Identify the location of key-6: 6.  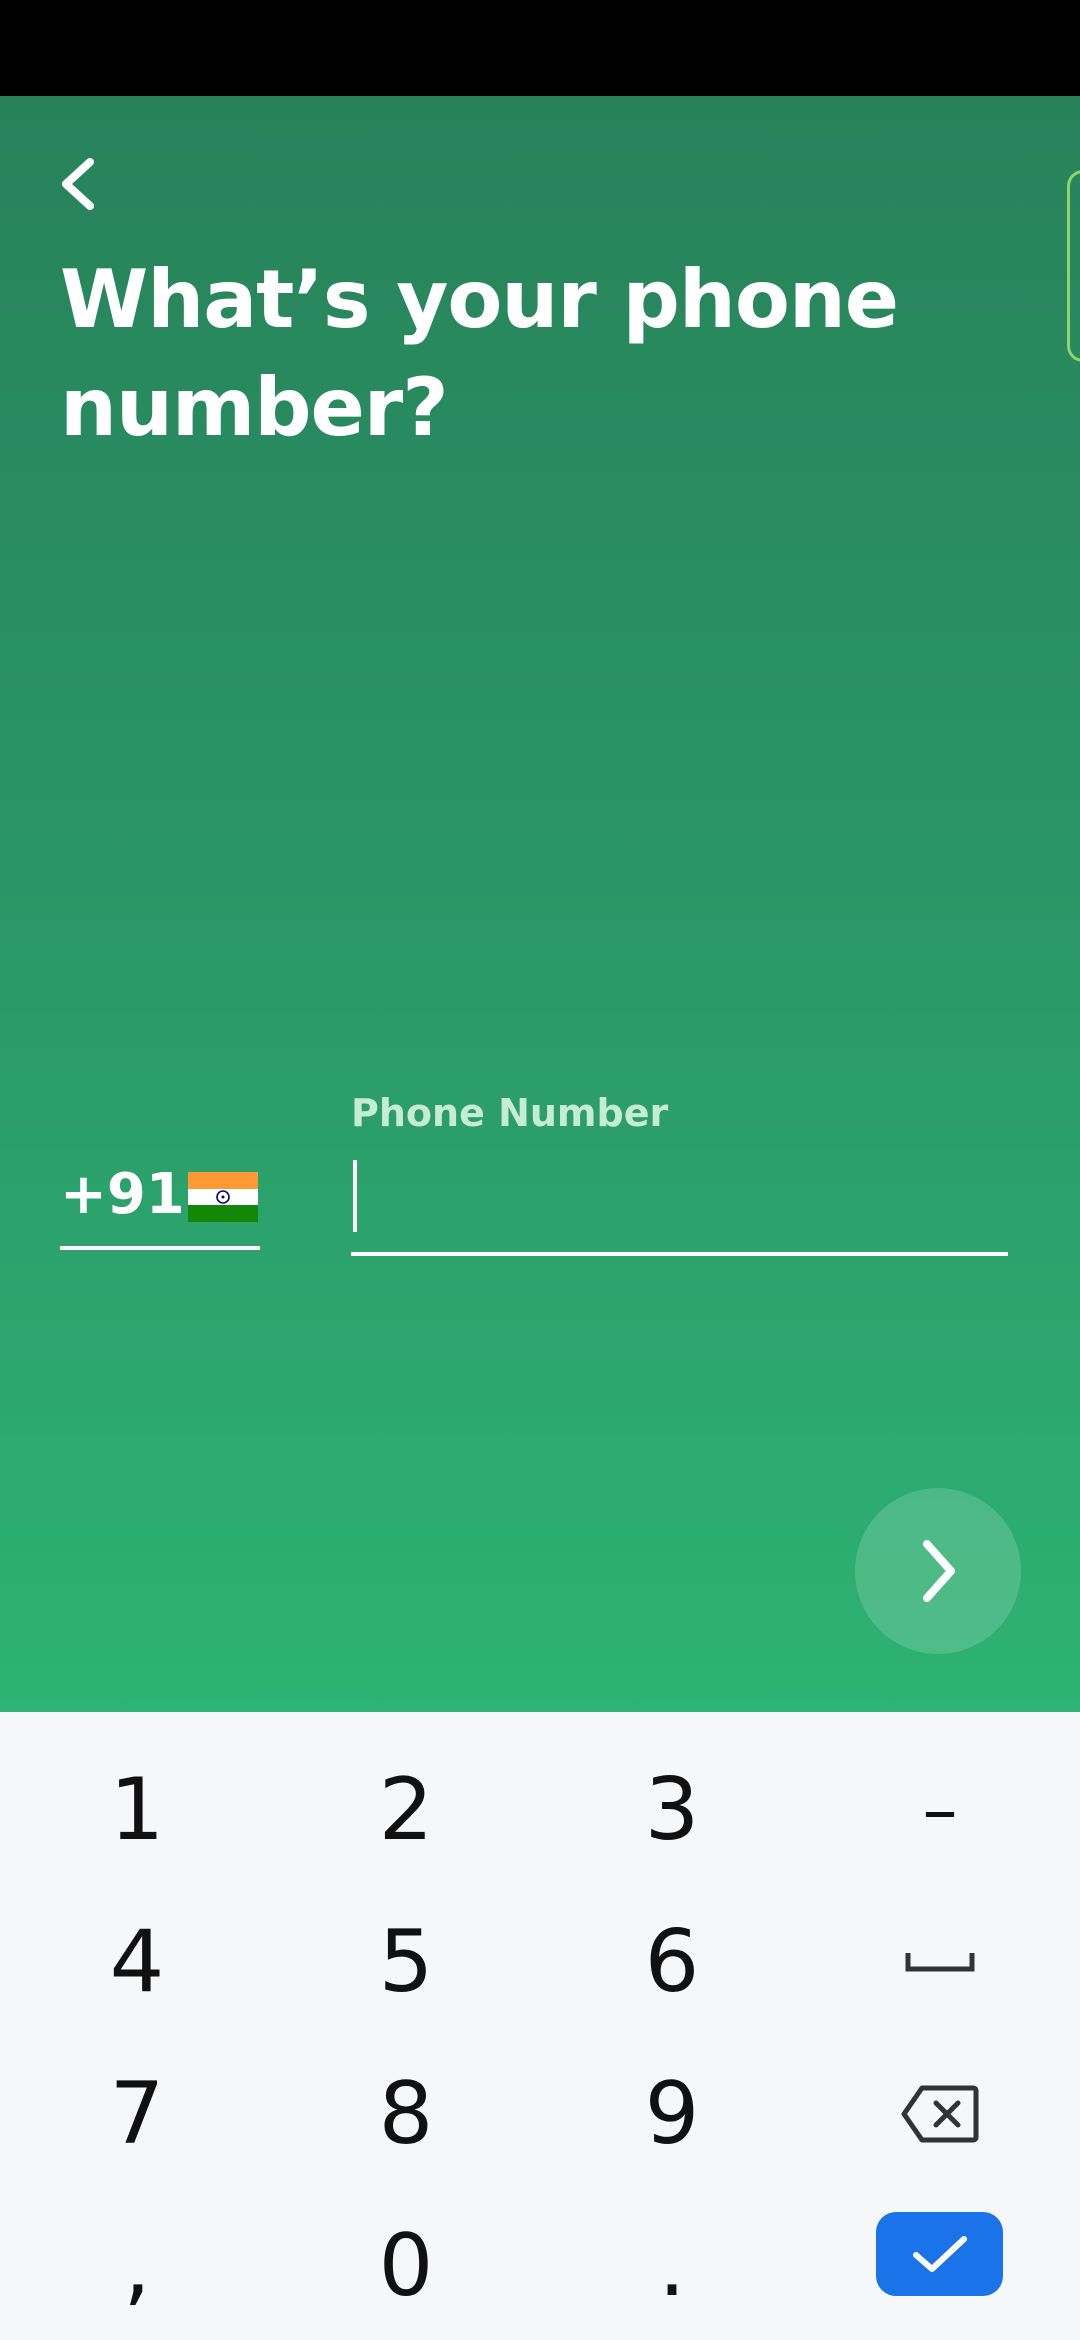
(672, 1962).